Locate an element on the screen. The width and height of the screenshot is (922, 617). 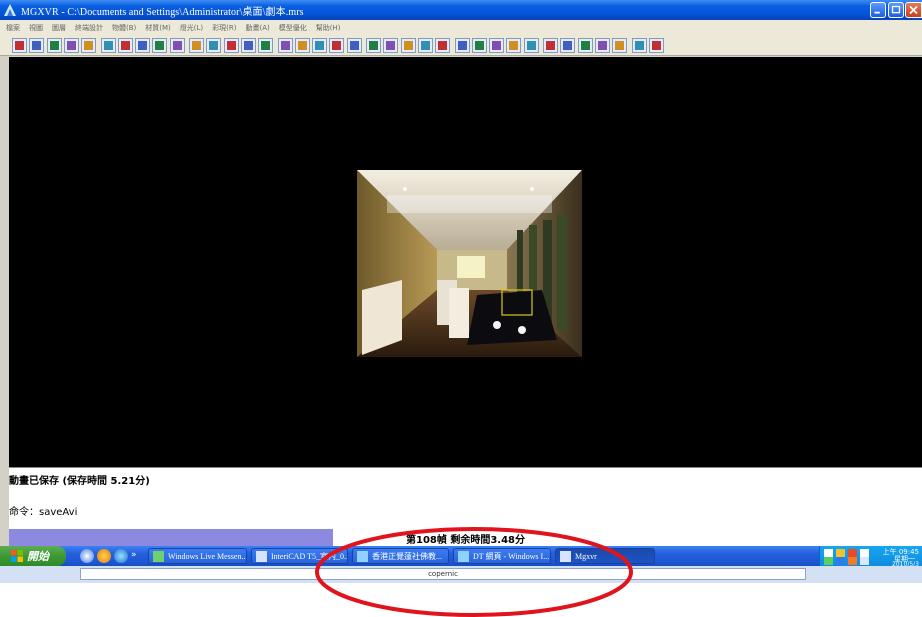
security-icon is located at coordinates (840, 553).